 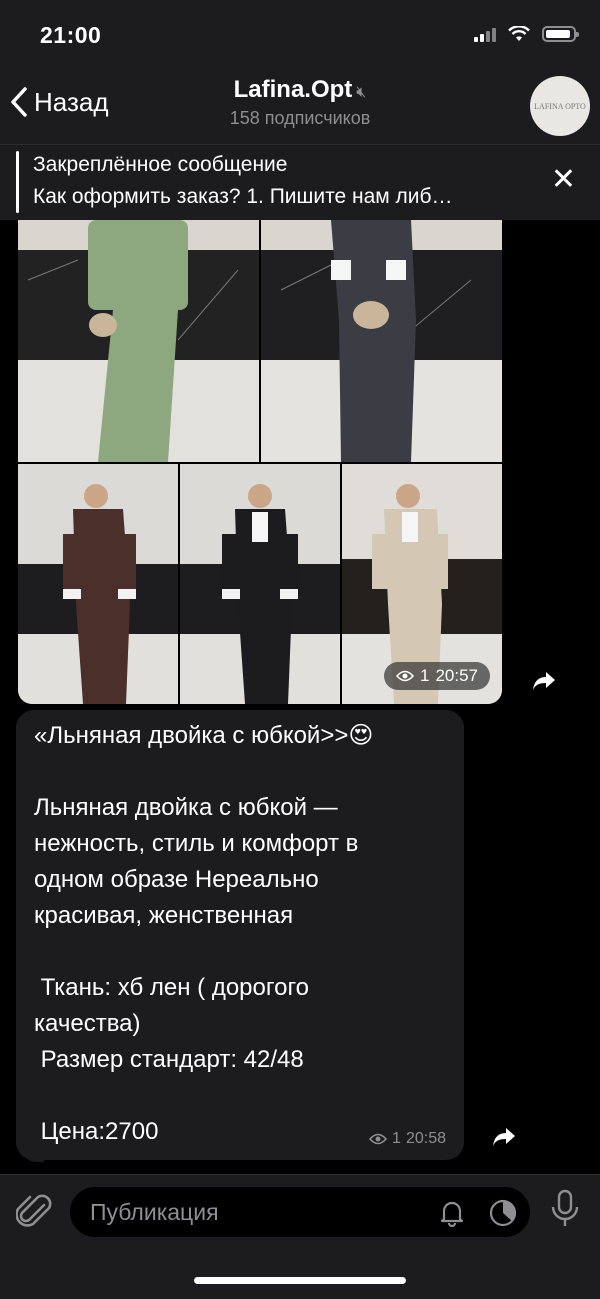 I want to click on message-meta: 1 20:58, so click(x=407, y=1139).